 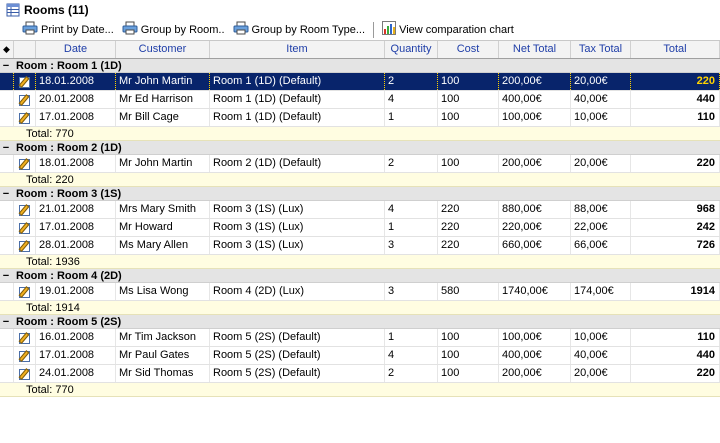 I want to click on cell-customer: Ms Mary Allen, so click(x=163, y=245).